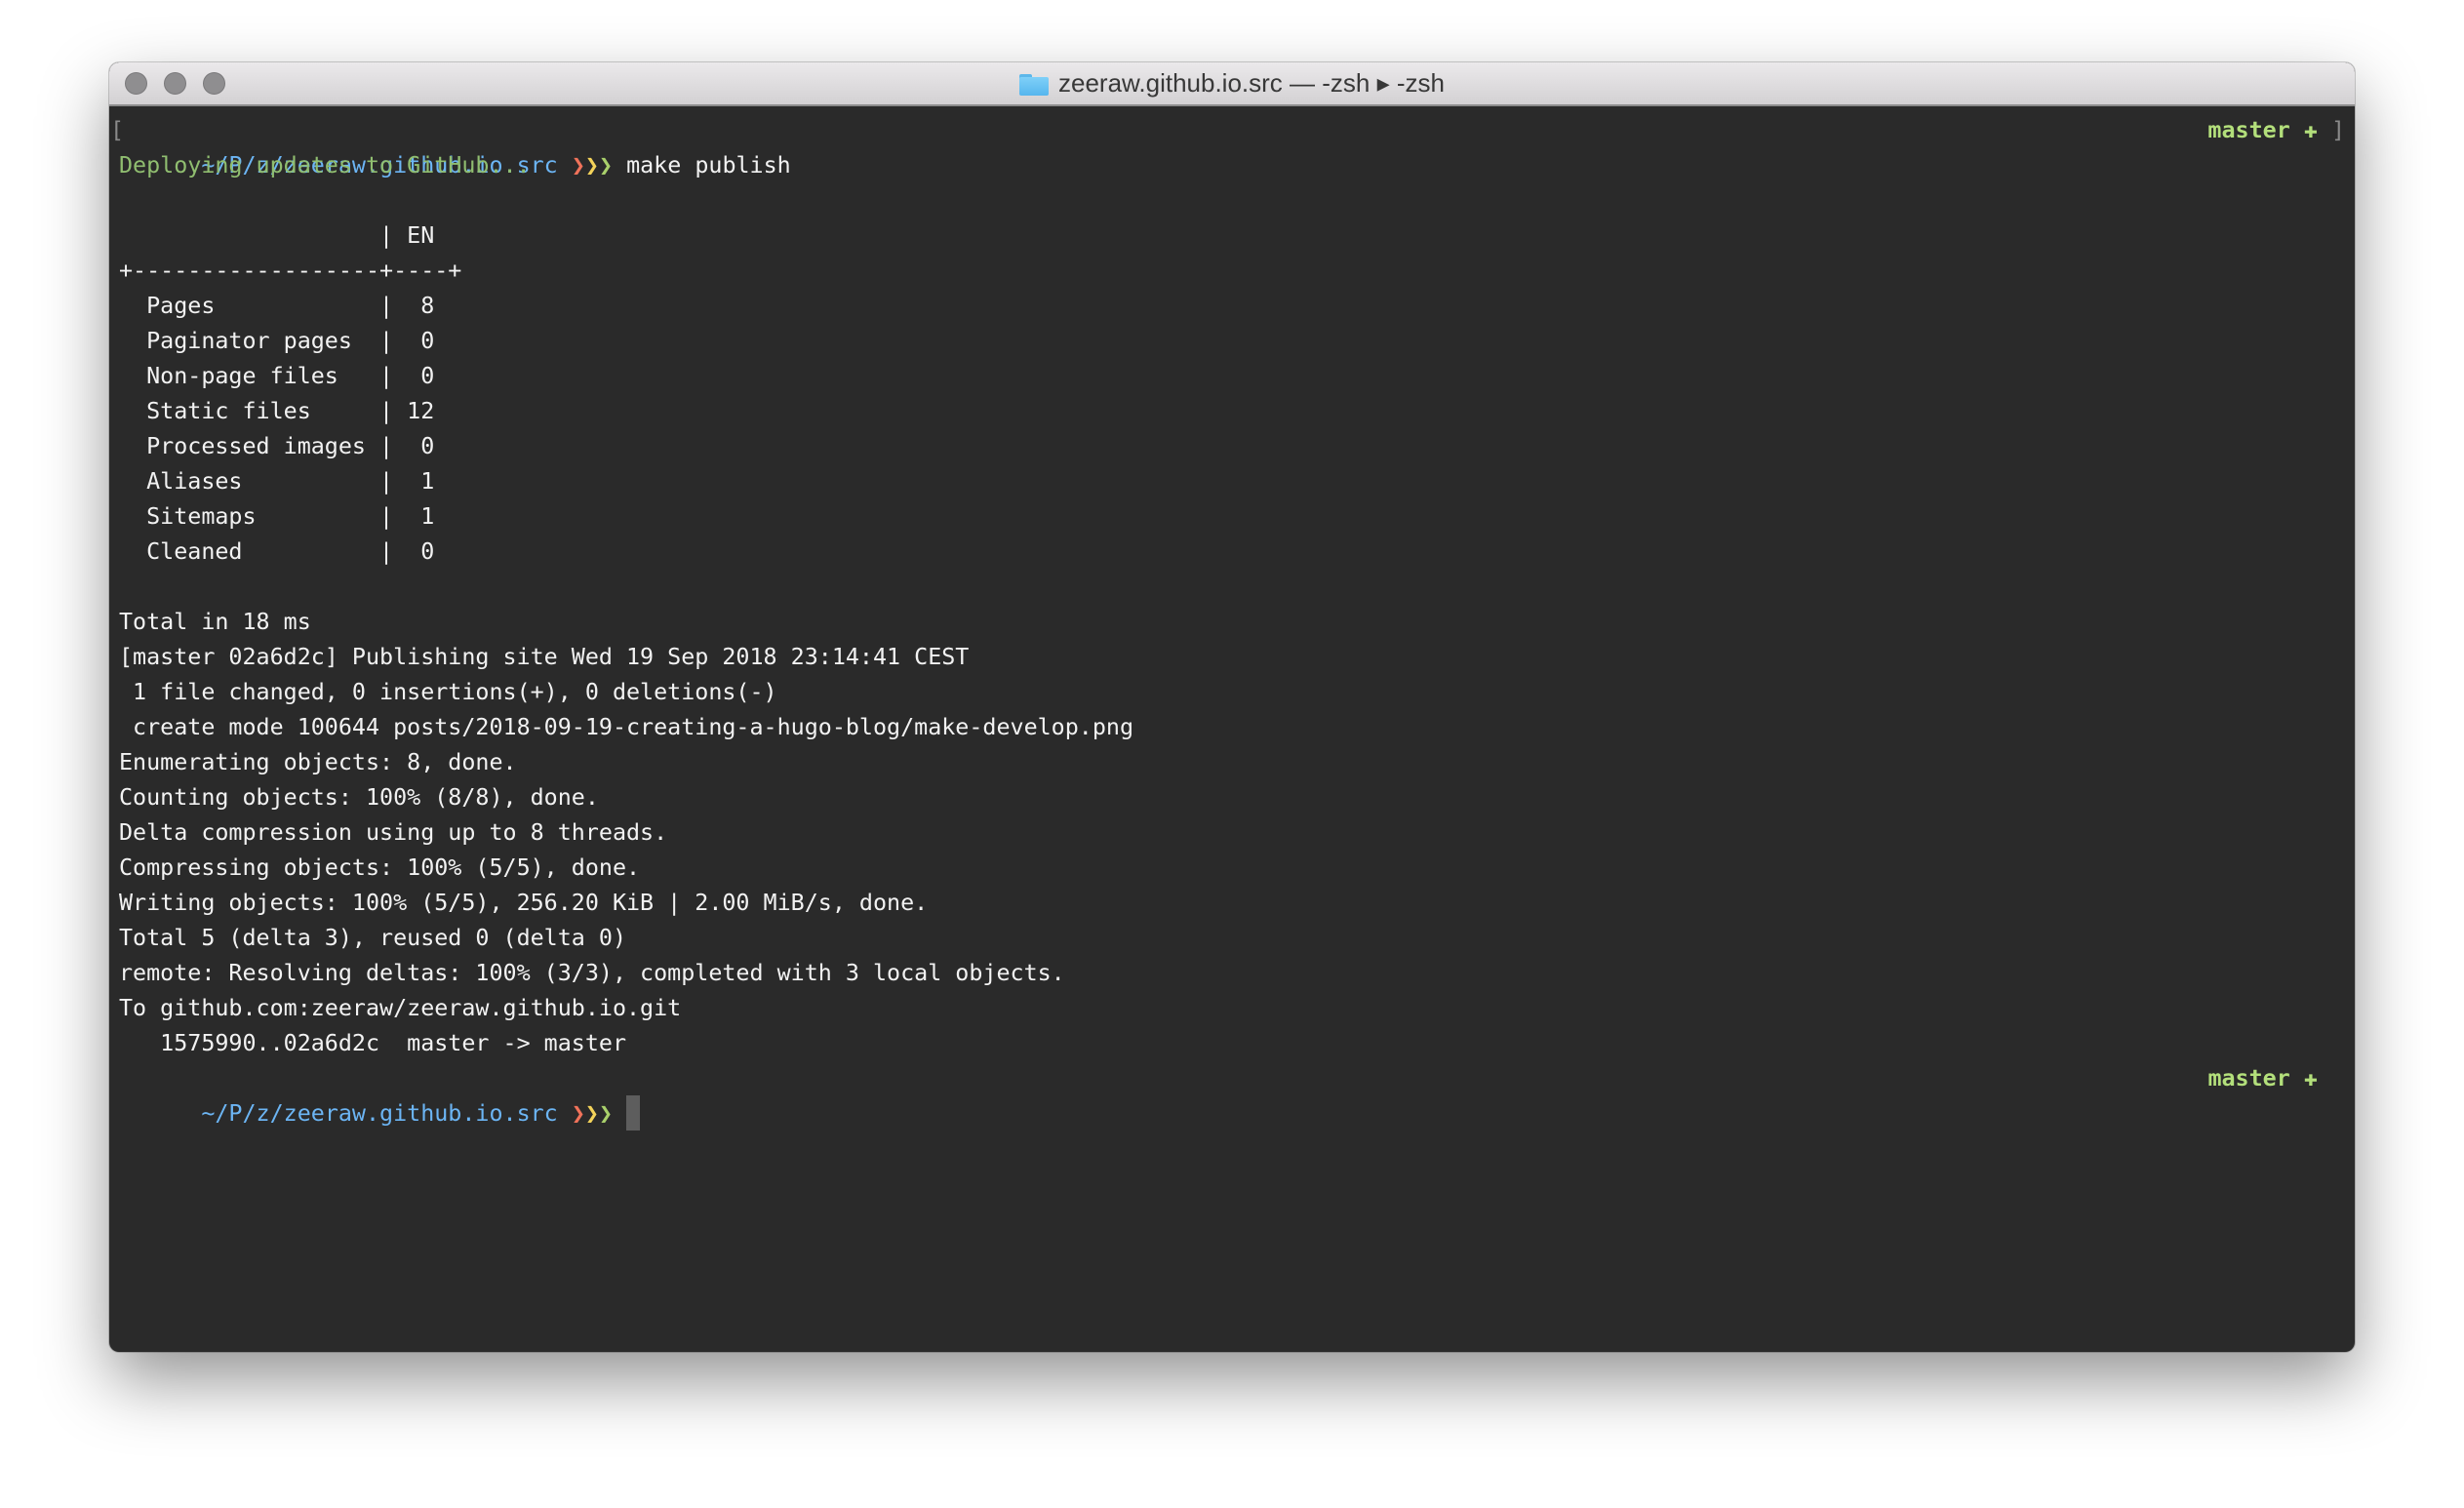 The width and height of the screenshot is (2464, 1508). I want to click on prompt-path: ~/P/z/zeeraw.github.io.src, so click(379, 1113).